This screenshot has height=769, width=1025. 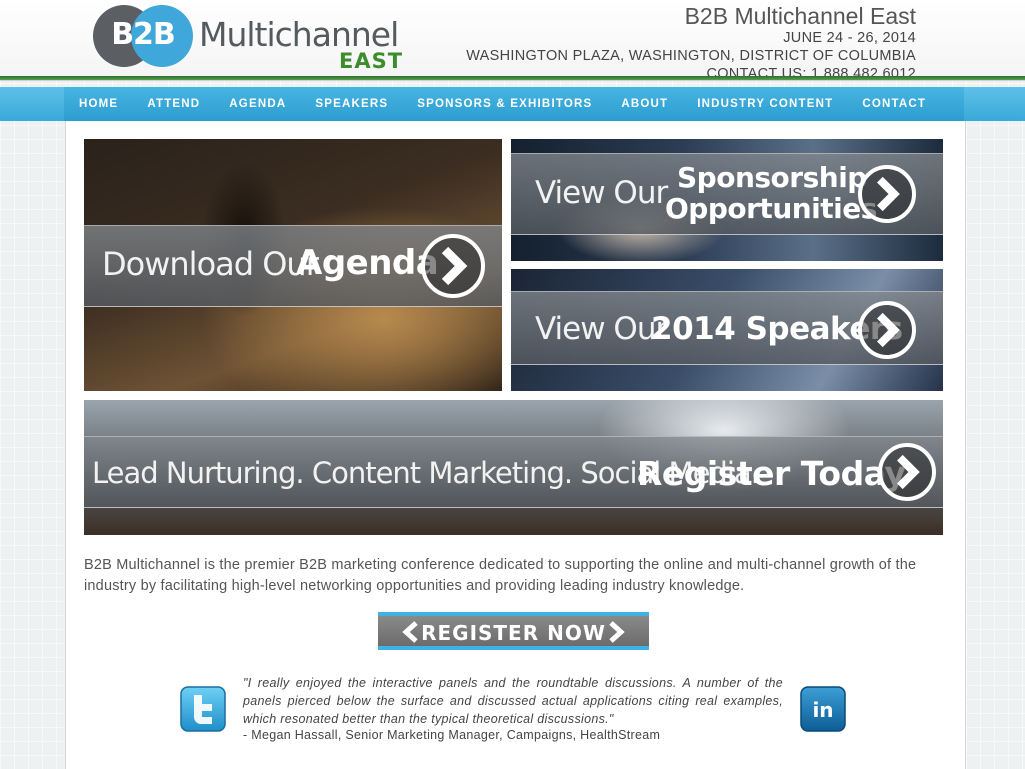 What do you see at coordinates (513, 631) in the screenshot?
I see `register-now-button: REGISTER NOW` at bounding box center [513, 631].